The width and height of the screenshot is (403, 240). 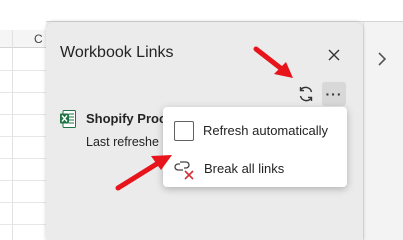 I want to click on formula-bar, so click(x=201, y=11).